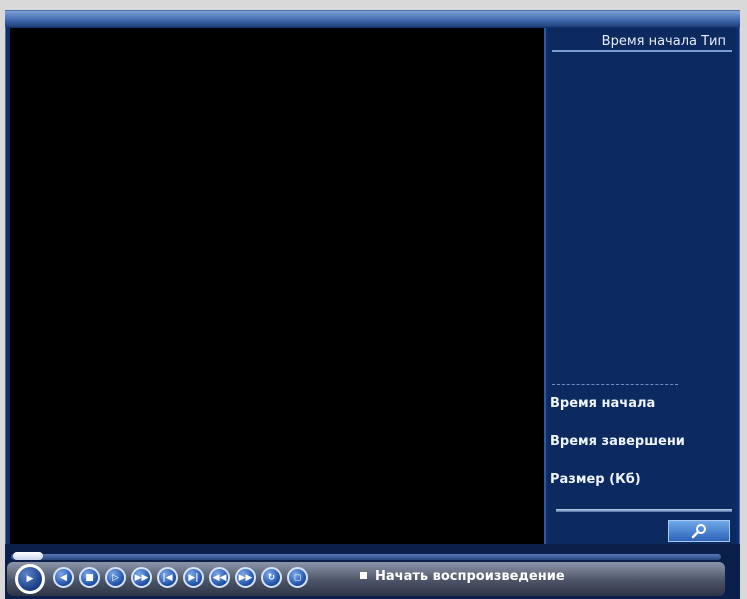 This screenshot has width=747, height=599. I want to click on loop-button: ↻, so click(271, 577).